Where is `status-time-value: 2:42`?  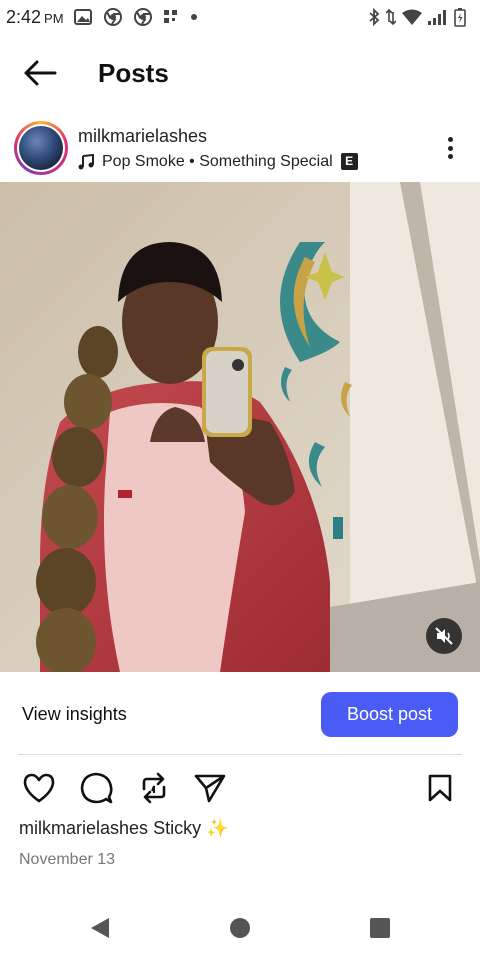 status-time-value: 2:42 is located at coordinates (24, 16).